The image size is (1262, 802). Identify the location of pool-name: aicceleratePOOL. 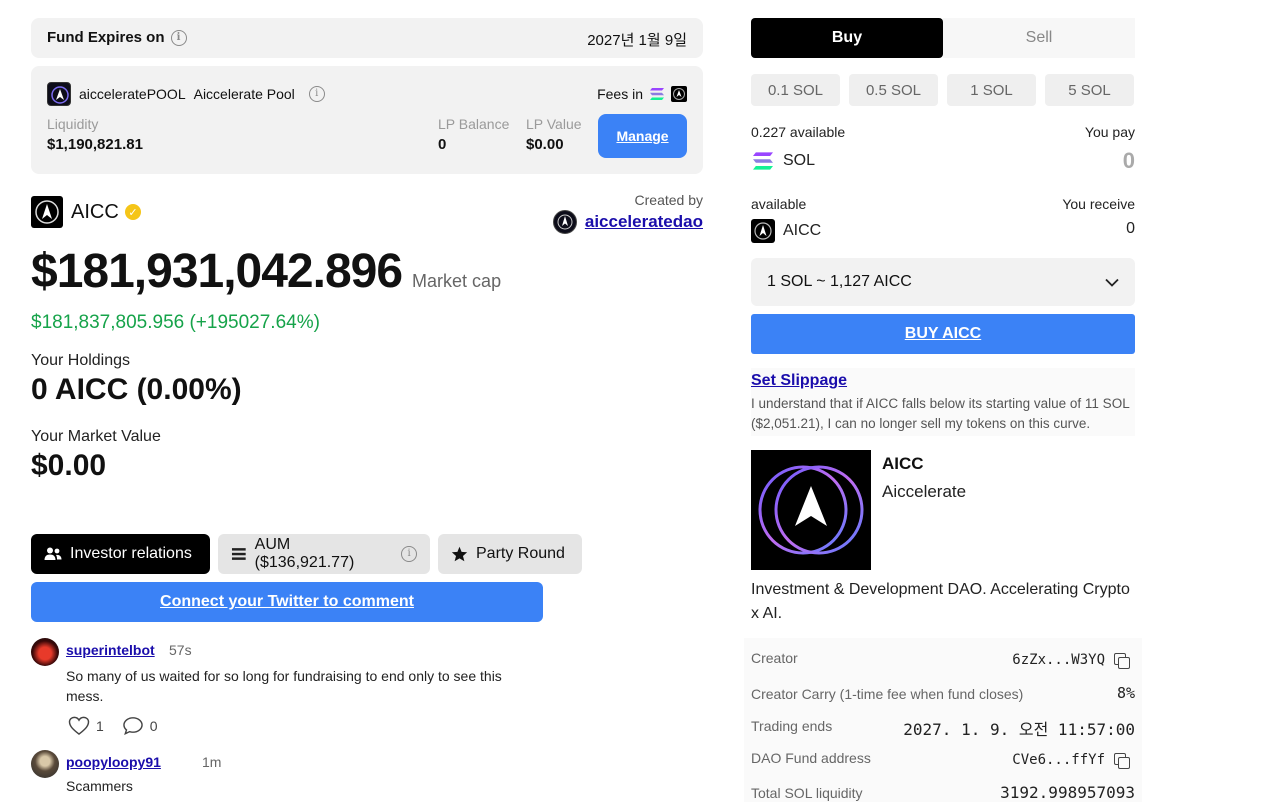
(132, 94).